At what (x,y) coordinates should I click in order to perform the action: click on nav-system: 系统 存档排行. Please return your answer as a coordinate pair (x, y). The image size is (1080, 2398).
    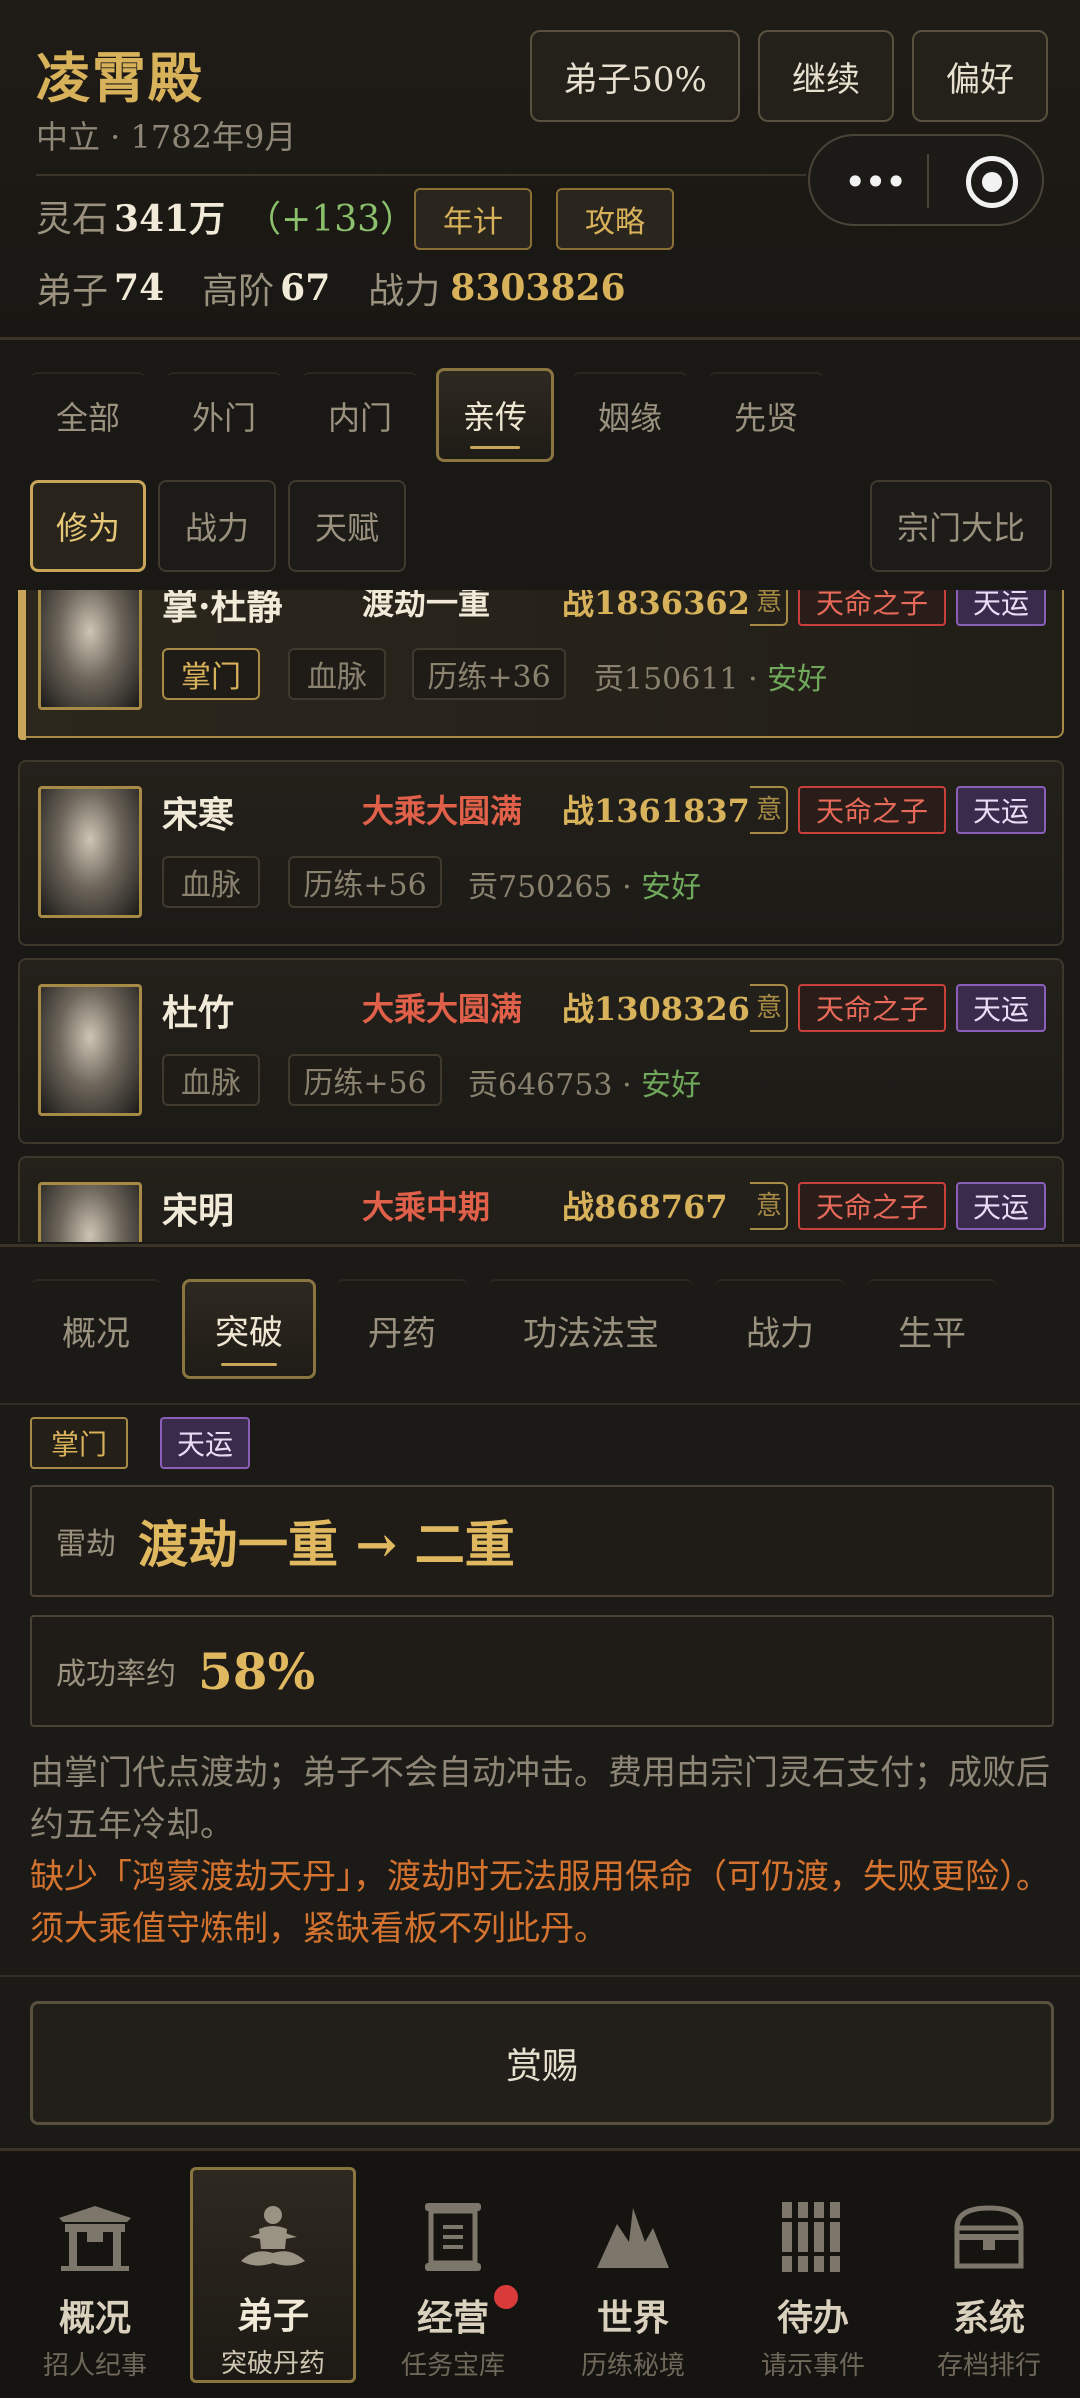
    Looking at the image, I should click on (989, 2275).